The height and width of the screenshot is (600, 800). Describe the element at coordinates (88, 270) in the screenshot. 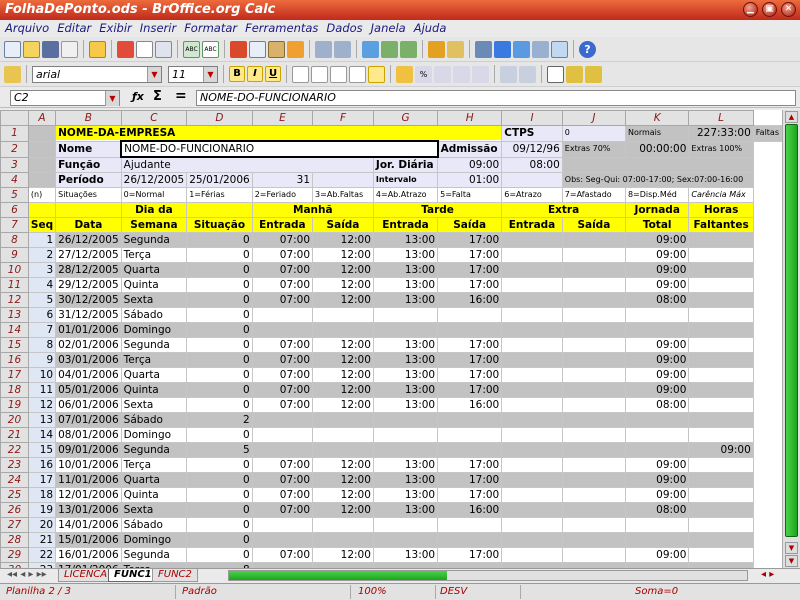

I see `date-cell: 28/12/2005` at that location.